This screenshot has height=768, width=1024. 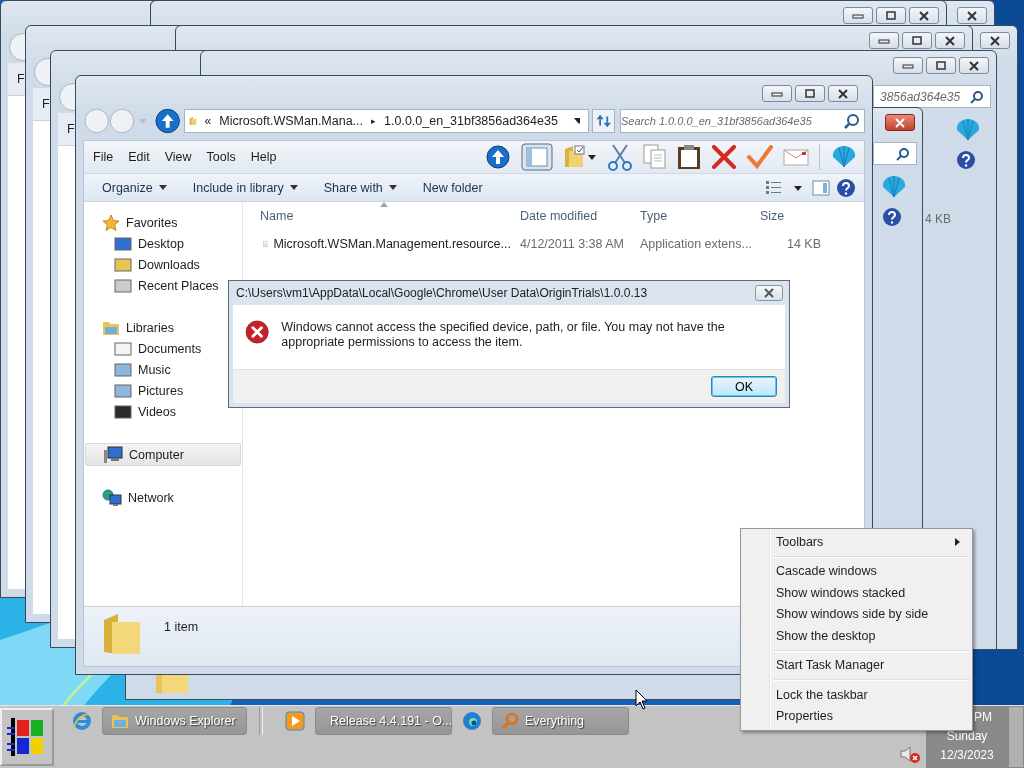 What do you see at coordinates (983, 717) in the screenshot?
I see `clock-time: PM` at bounding box center [983, 717].